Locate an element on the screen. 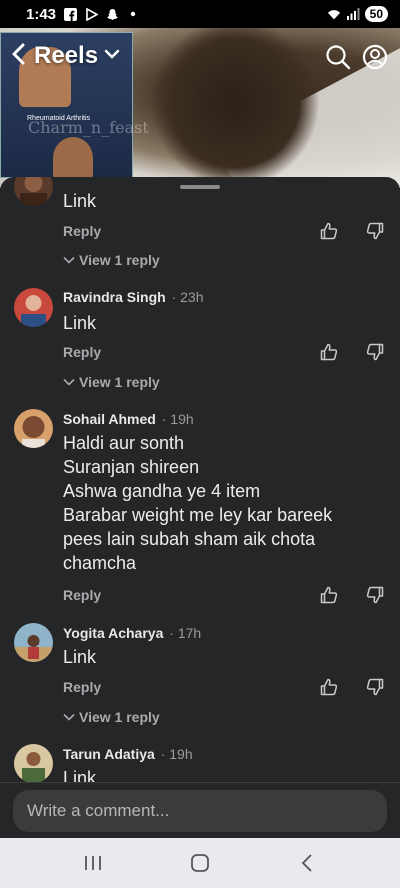 Image resolution: width=400 pixels, height=888 pixels. search-icon is located at coordinates (338, 57).